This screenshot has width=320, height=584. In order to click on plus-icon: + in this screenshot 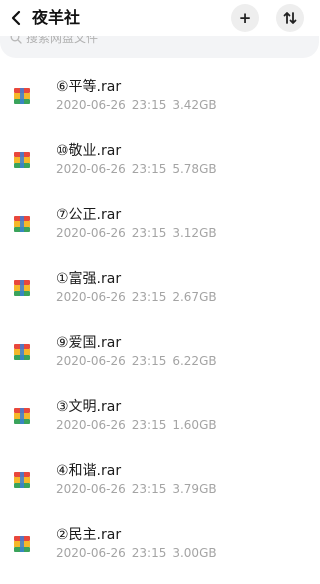, I will do `click(245, 17)`.